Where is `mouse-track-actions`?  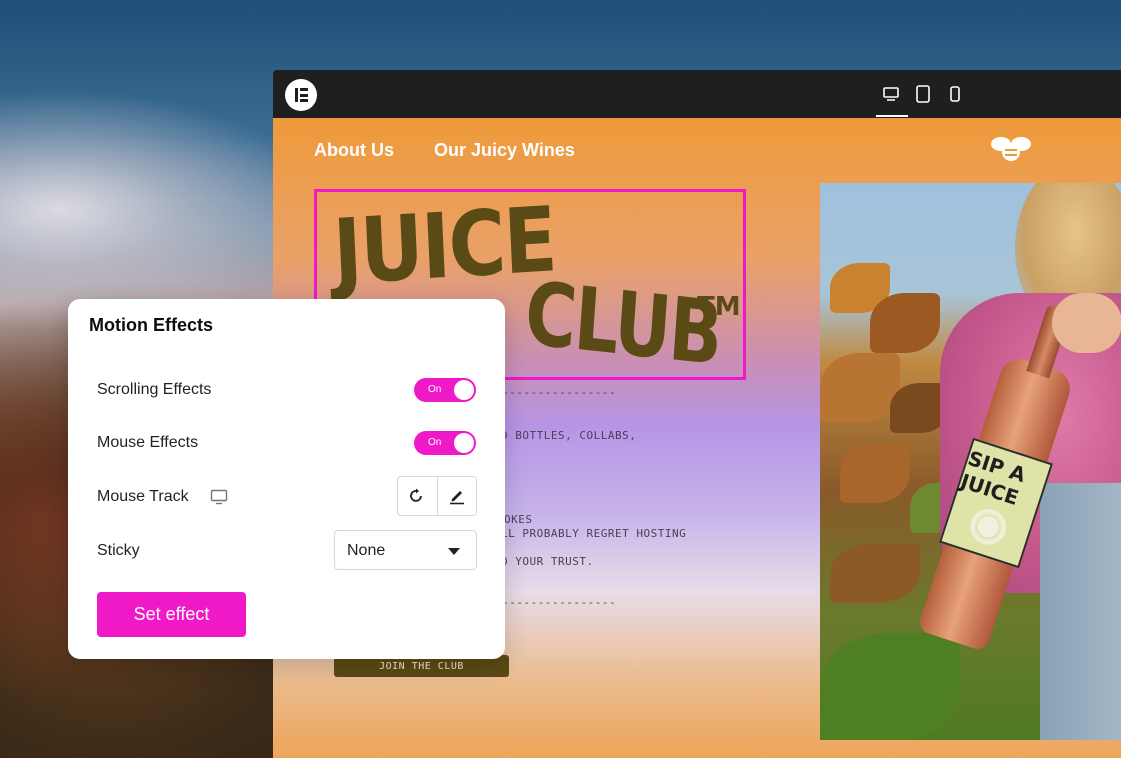 mouse-track-actions is located at coordinates (437, 496).